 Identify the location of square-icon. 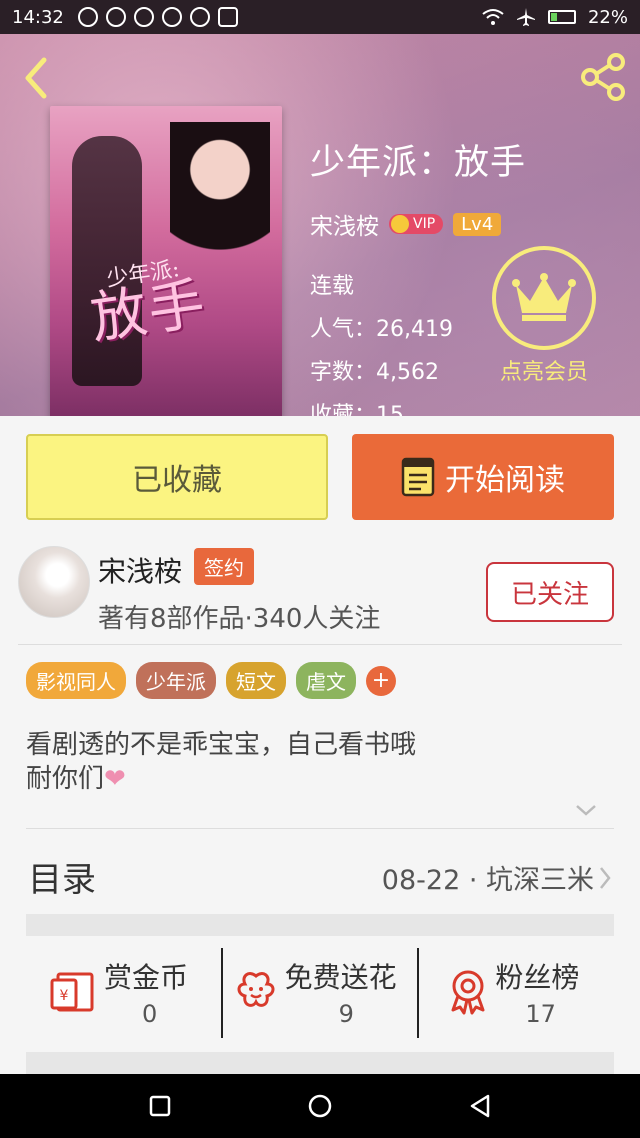
(160, 1106).